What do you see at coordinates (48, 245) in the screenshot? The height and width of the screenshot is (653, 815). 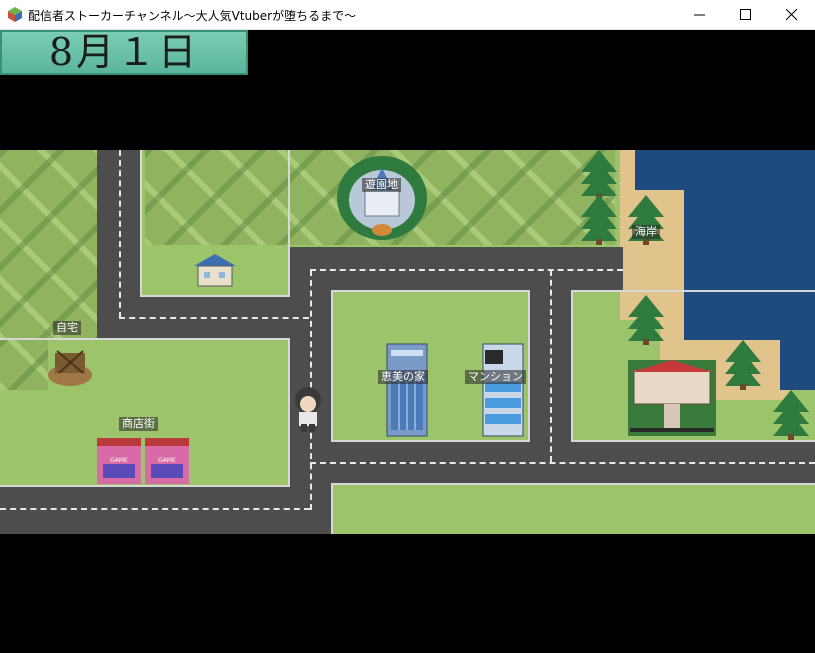 I see `mountain-area` at bounding box center [48, 245].